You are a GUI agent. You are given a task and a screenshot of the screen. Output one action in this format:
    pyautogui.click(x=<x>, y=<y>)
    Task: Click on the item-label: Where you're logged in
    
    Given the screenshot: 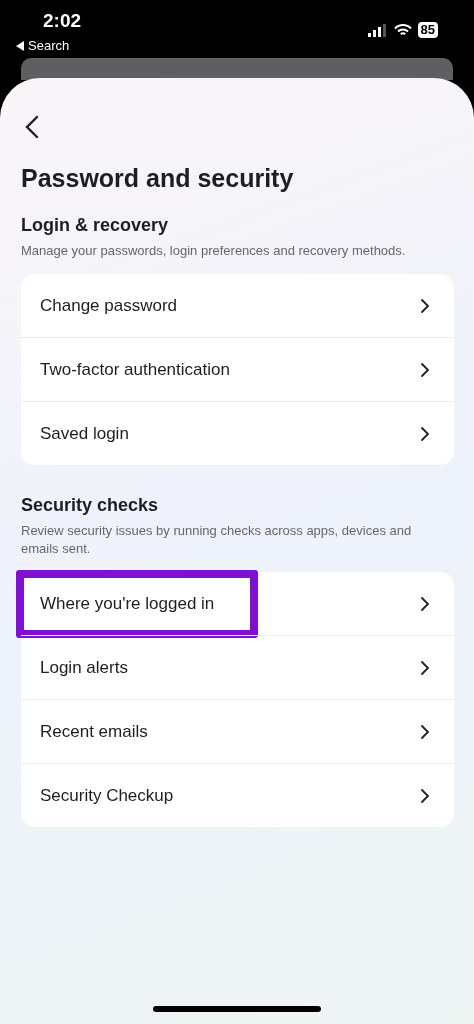 What is the action you would take?
    pyautogui.click(x=127, y=603)
    